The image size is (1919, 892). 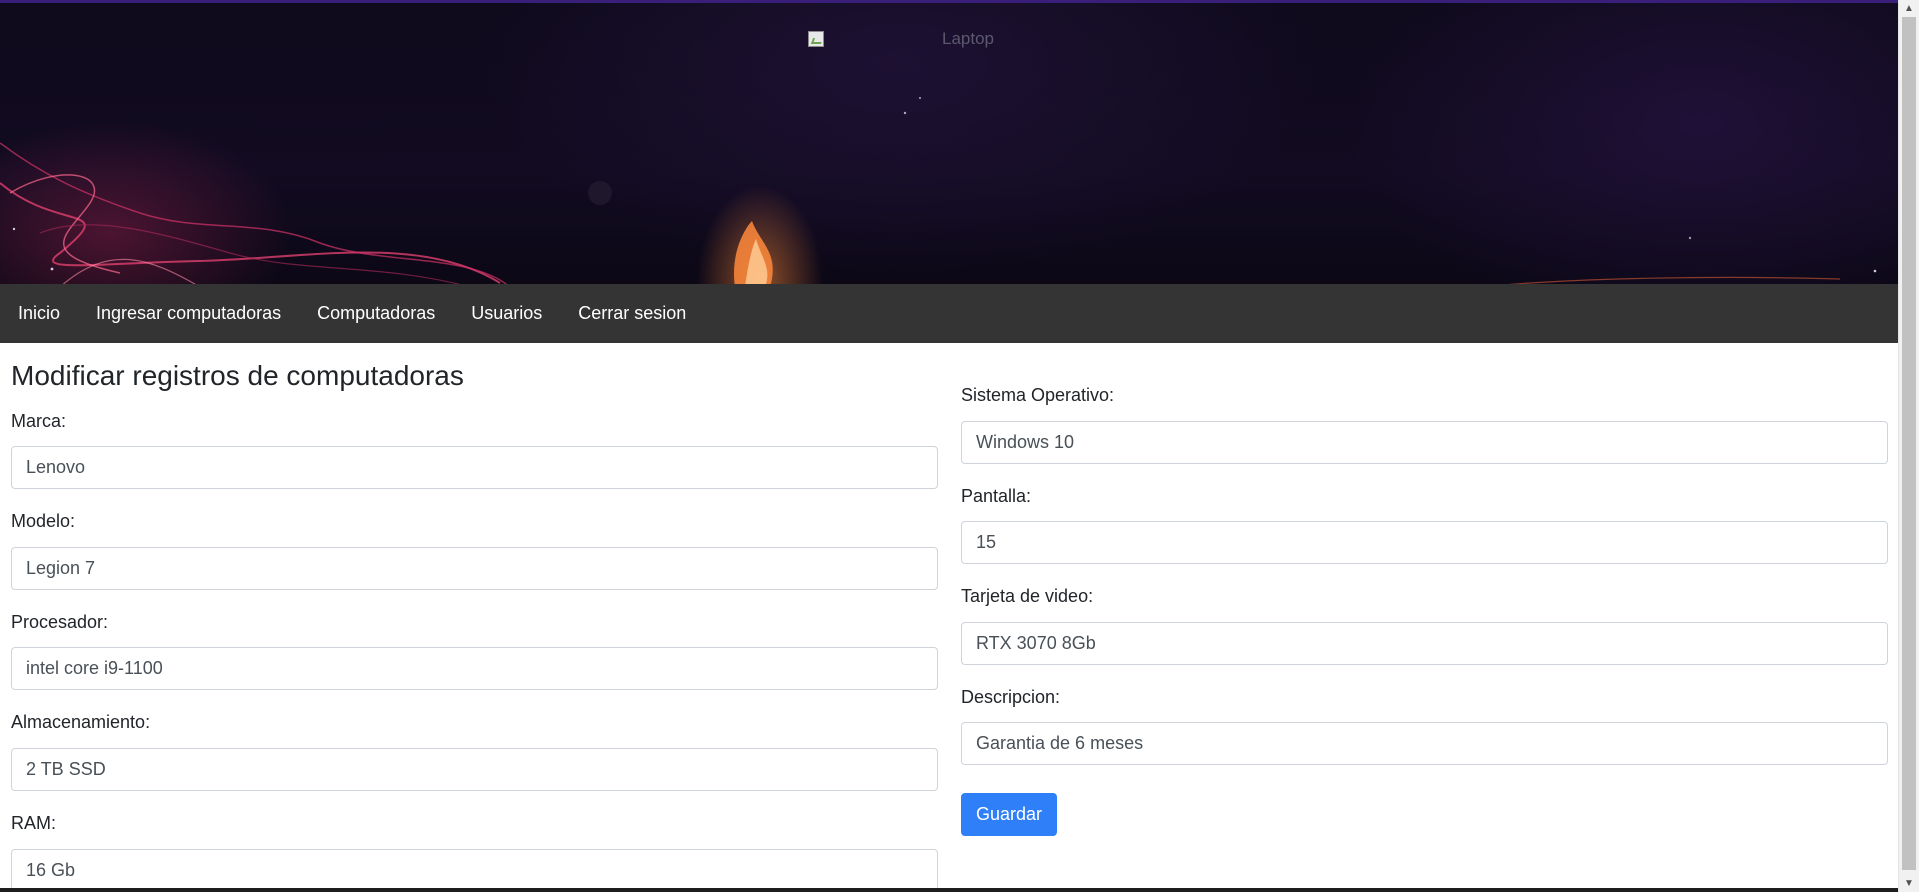 I want to click on nav-link-inicio: Inicio, so click(x=39, y=313).